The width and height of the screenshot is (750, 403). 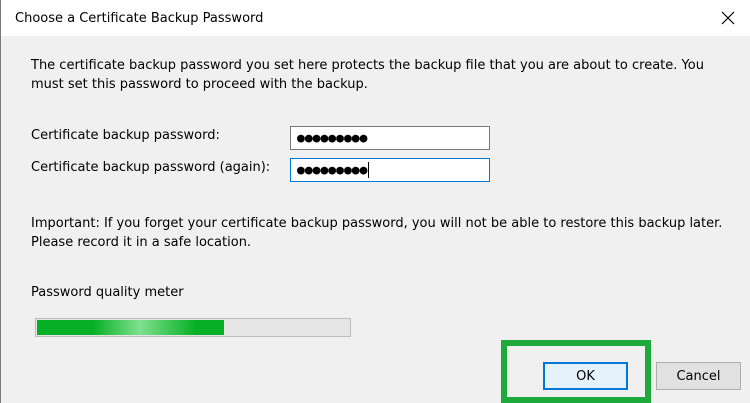 I want to click on password-label: Certificate backup password:, so click(x=125, y=135).